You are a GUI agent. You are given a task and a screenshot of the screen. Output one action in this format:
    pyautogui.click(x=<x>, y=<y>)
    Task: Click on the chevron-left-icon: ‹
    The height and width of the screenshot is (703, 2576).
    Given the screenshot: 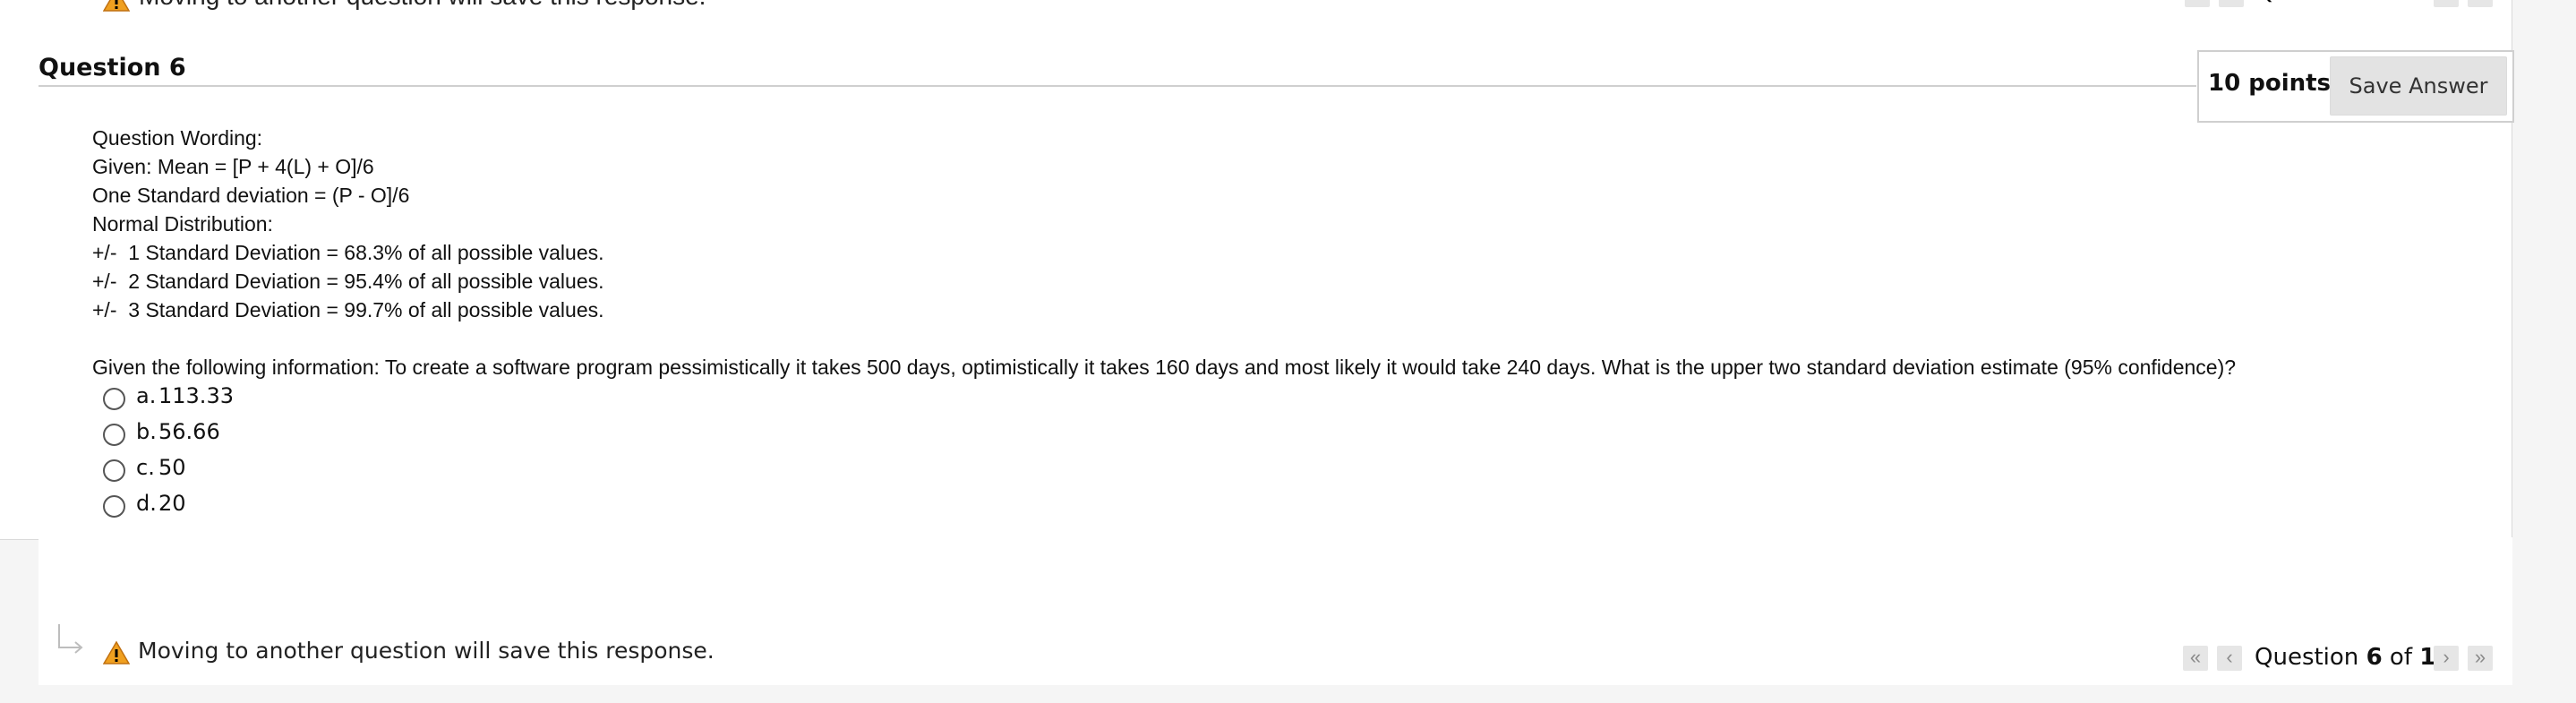 What is the action you would take?
    pyautogui.click(x=2229, y=657)
    